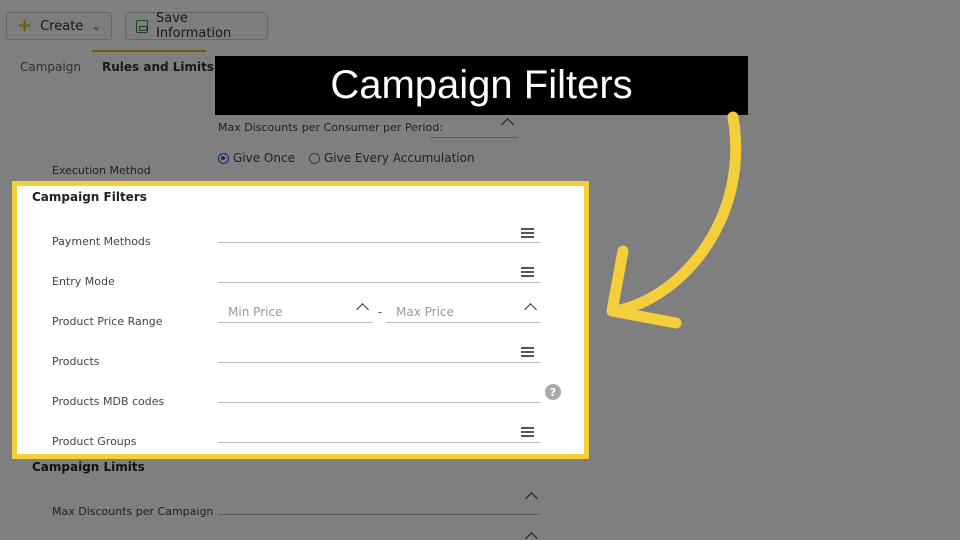 This screenshot has width=960, height=540. I want to click on curved-arrow-icon, so click(674, 220).